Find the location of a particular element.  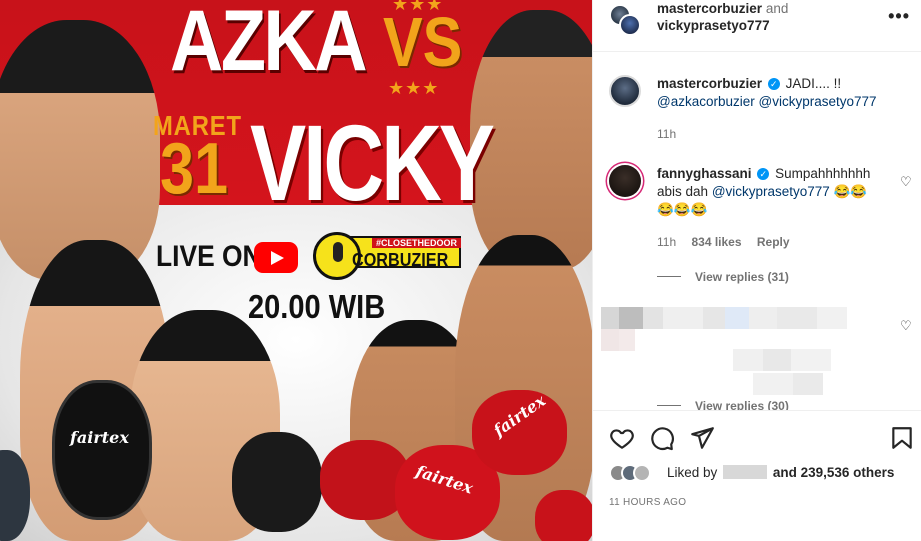

share-paper-plane-icon is located at coordinates (702, 438).